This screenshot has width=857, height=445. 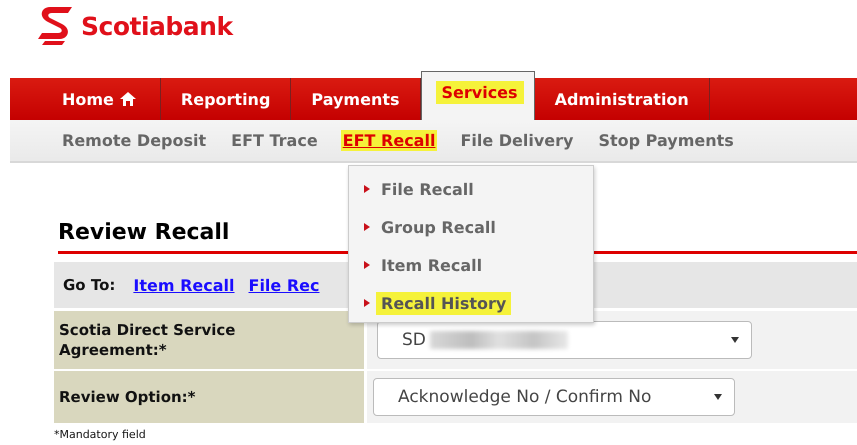 I want to click on subnav-link: EFT Trace, so click(x=274, y=140).